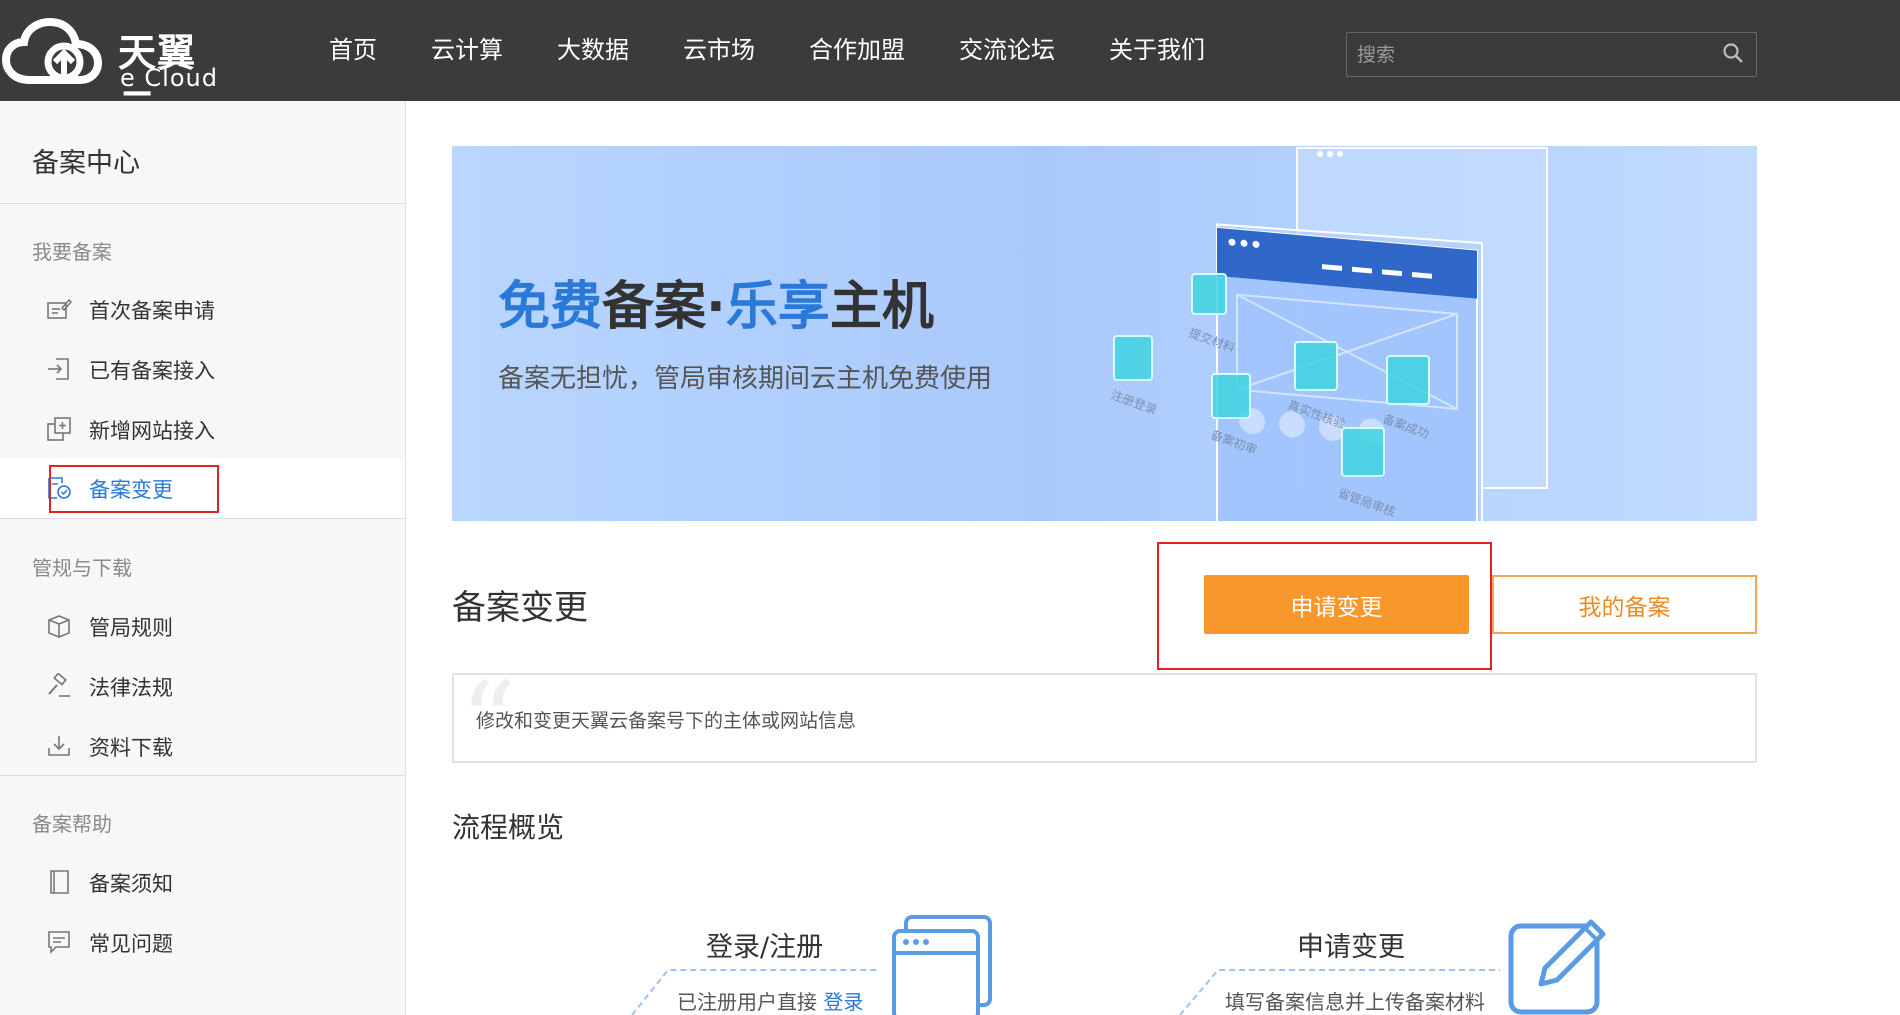  What do you see at coordinates (59, 626) in the screenshot?
I see `box-icon` at bounding box center [59, 626].